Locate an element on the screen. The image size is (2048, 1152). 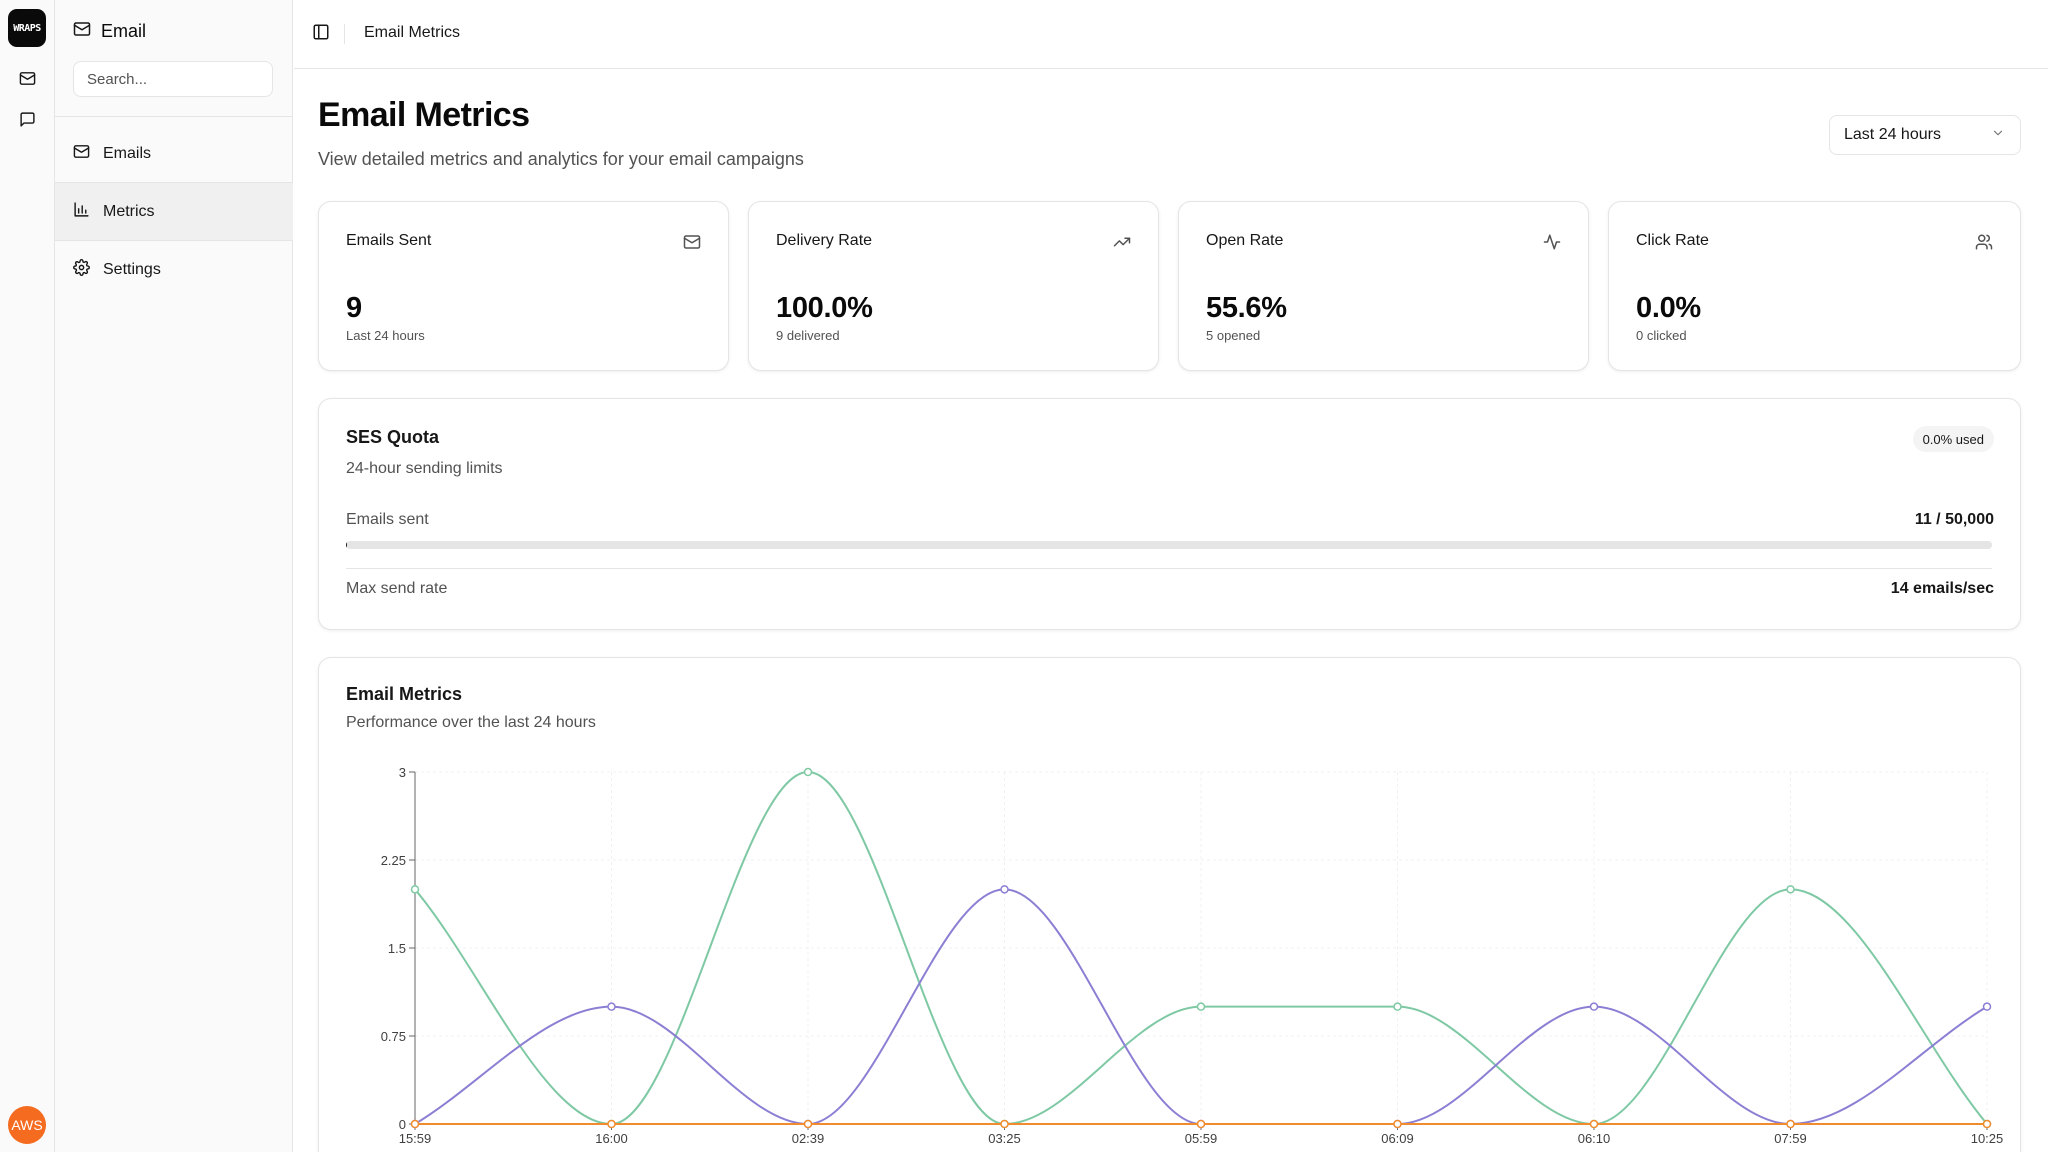
quota-subtitle: 24-hour sending limits is located at coordinates (424, 468).